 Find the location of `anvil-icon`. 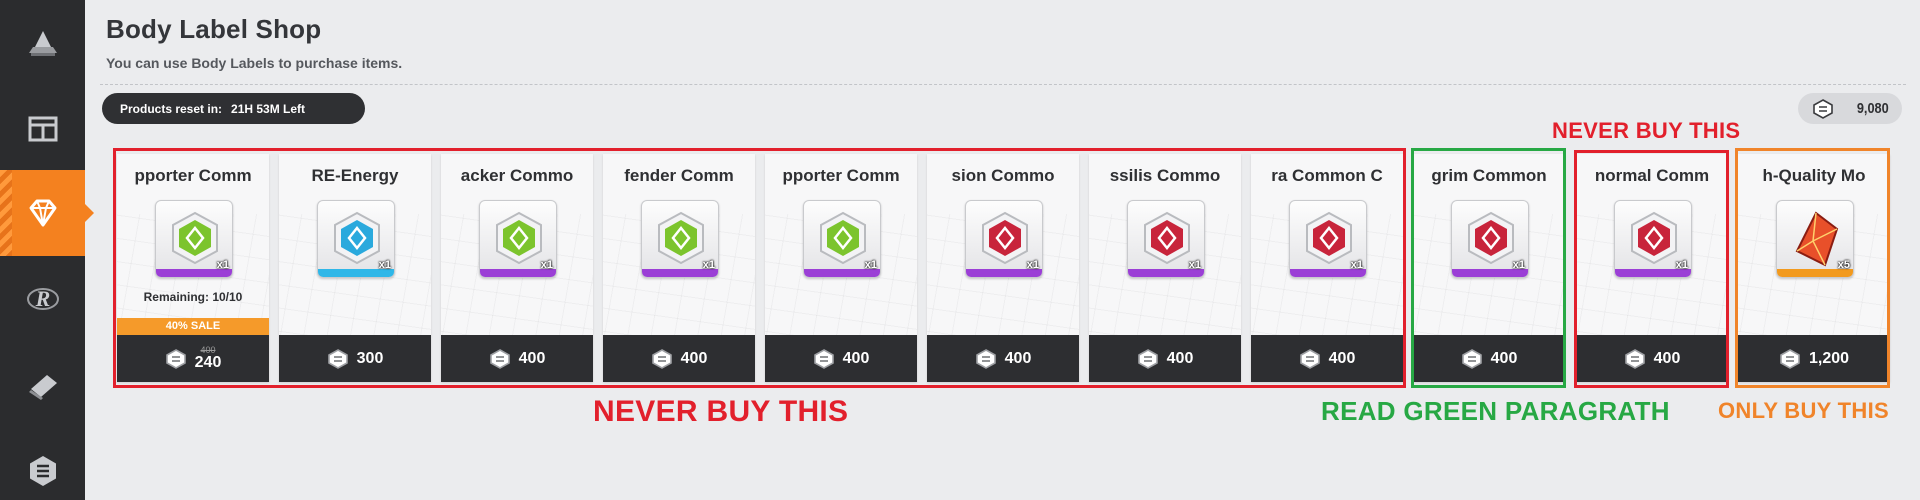

anvil-icon is located at coordinates (42, 43).